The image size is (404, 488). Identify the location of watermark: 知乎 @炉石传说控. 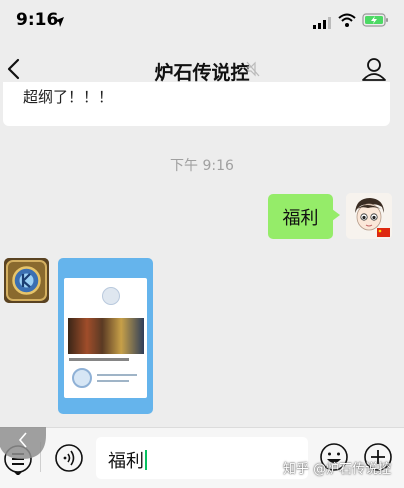
(337, 469).